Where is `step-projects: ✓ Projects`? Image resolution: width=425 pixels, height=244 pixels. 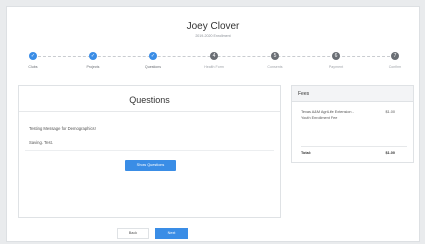
step-projects: ✓ Projects is located at coordinates (93, 59).